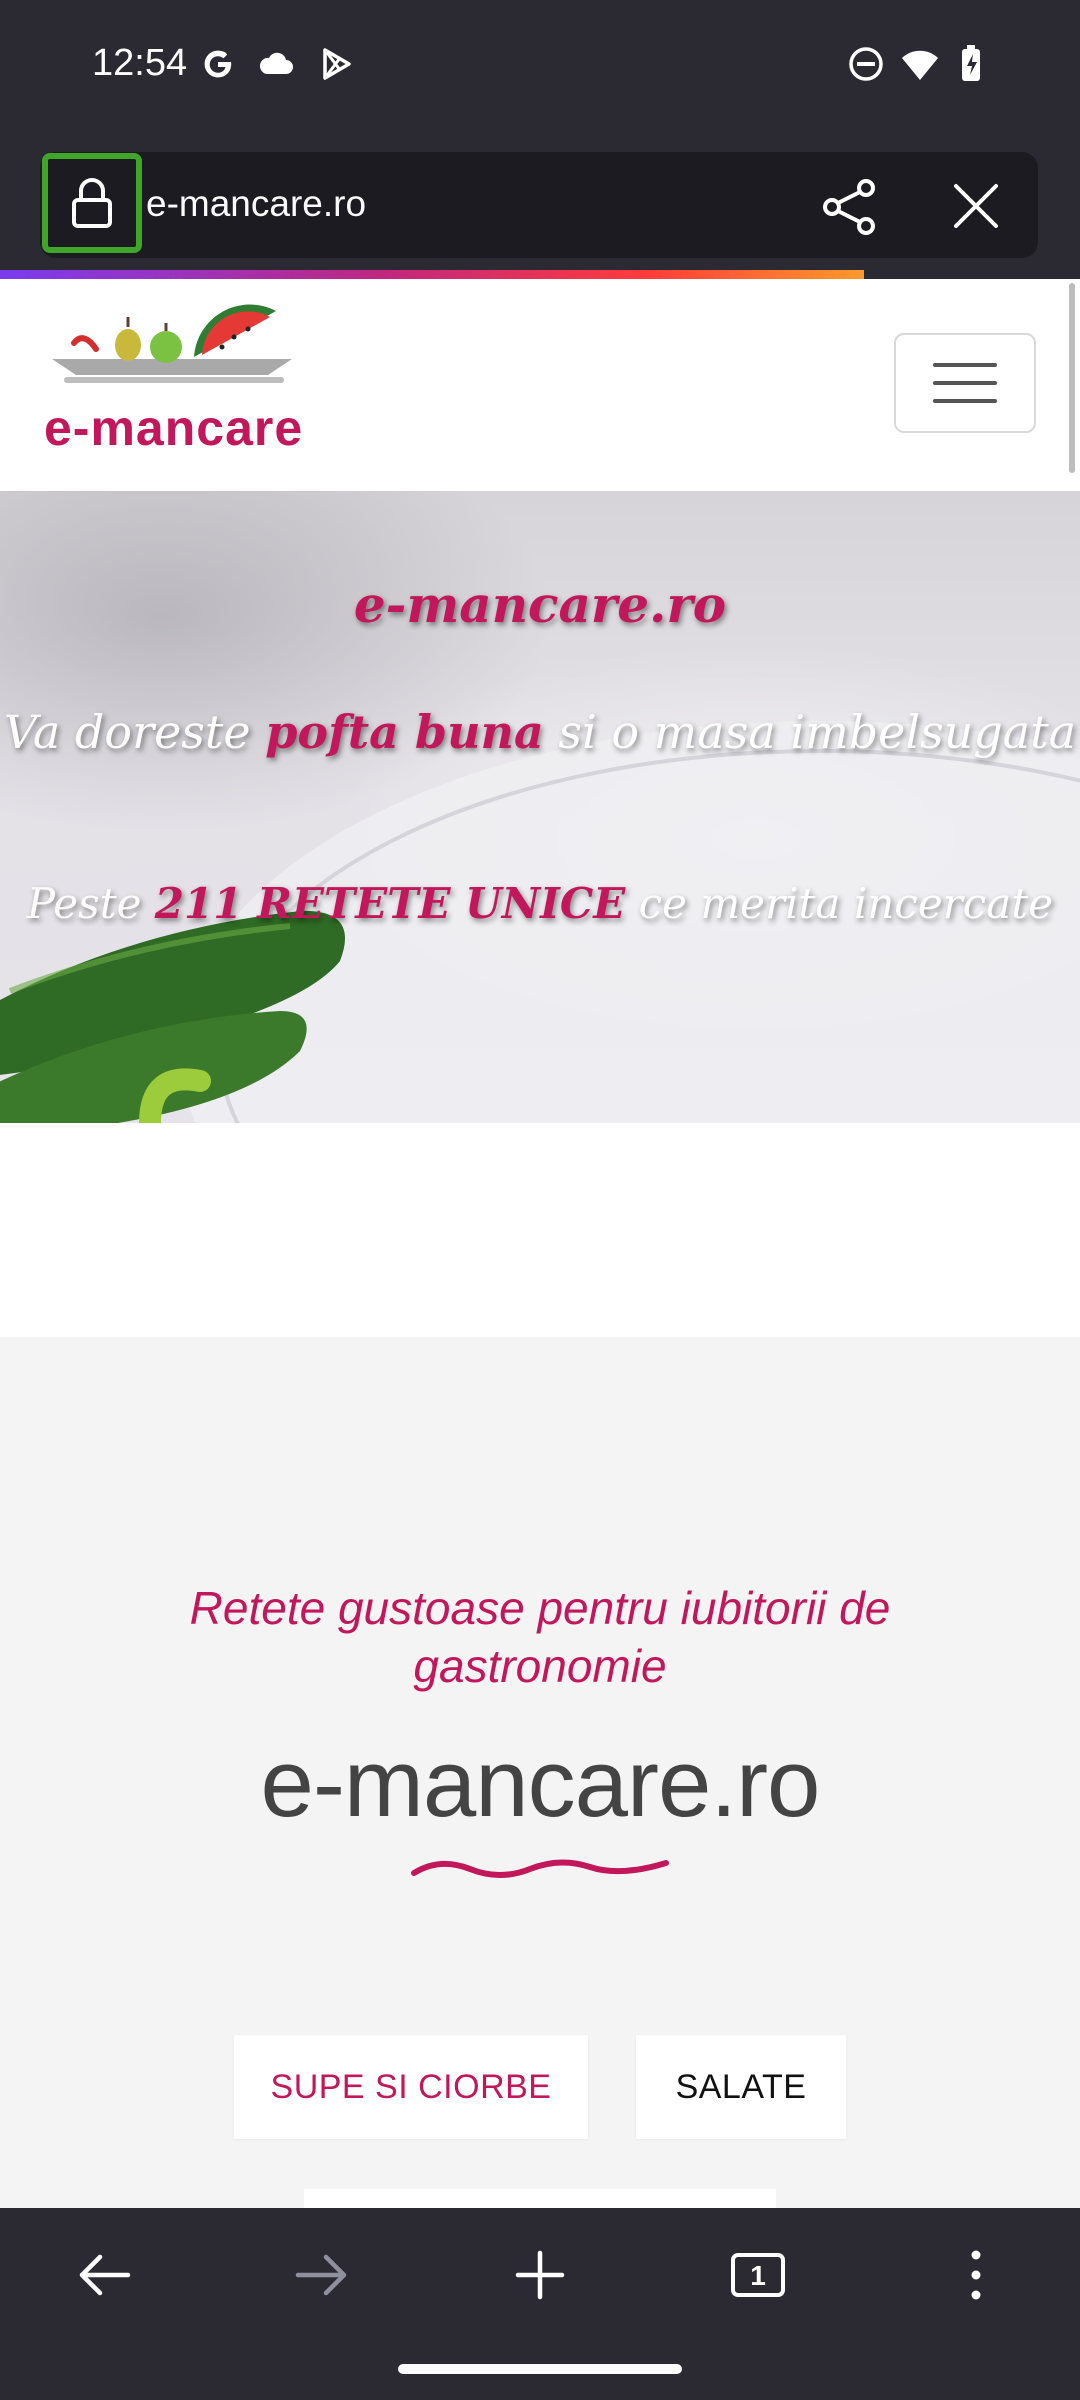  I want to click on forward-arrow-icon, so click(321, 2275).